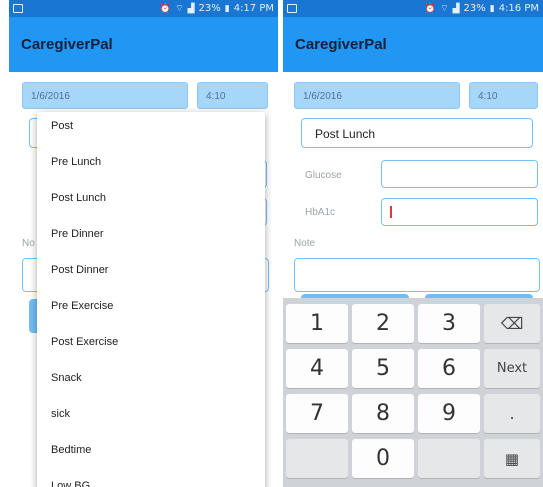 The width and height of the screenshot is (543, 487). What do you see at coordinates (391, 212) in the screenshot?
I see `text-cursor` at bounding box center [391, 212].